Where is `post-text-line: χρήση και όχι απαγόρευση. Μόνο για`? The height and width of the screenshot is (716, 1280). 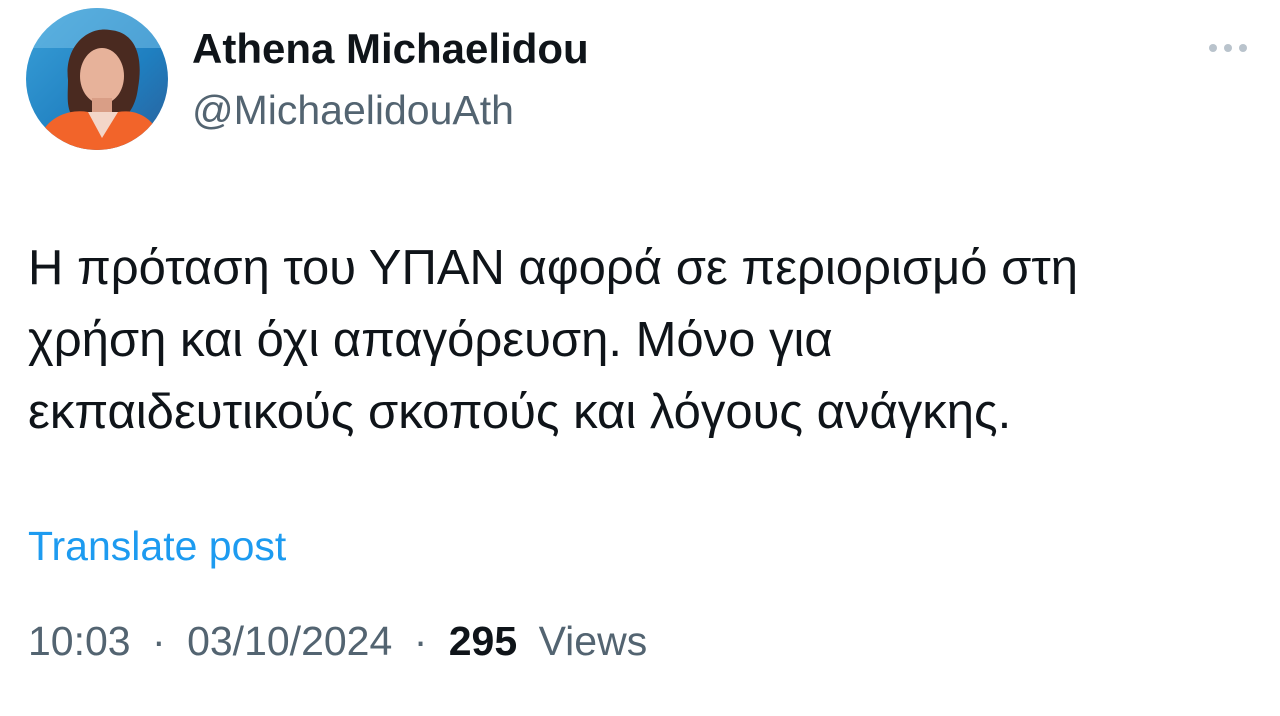 post-text-line: χρήση και όχι απαγόρευση. Μόνο για is located at coordinates (430, 340).